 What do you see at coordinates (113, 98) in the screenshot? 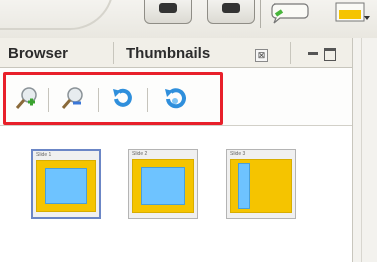
I see `tools-highlight-box` at bounding box center [113, 98].